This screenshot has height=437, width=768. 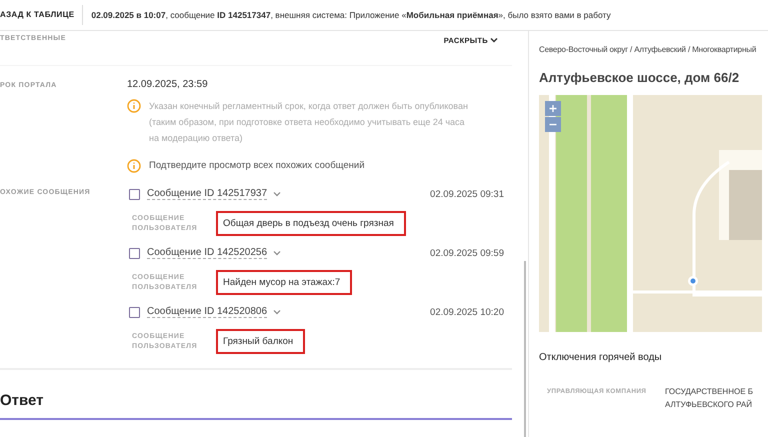 I want to click on message-link: Сообщение ID 142520256, so click(x=207, y=253).